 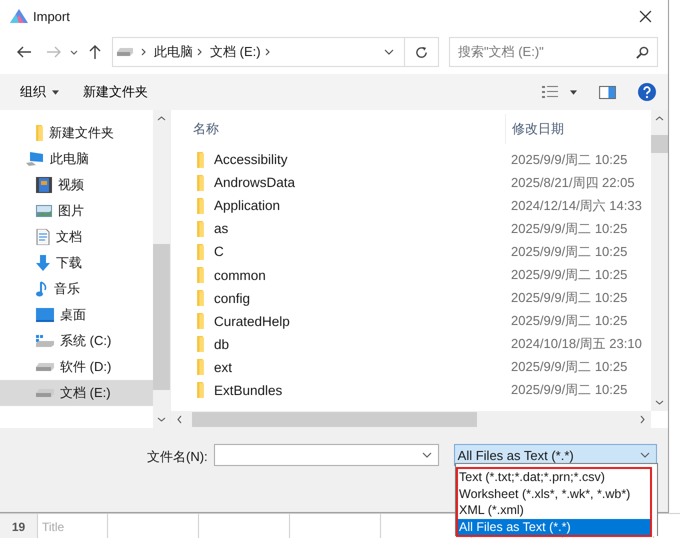 I want to click on sidebar-item: 系统 (C:), so click(x=76, y=341).